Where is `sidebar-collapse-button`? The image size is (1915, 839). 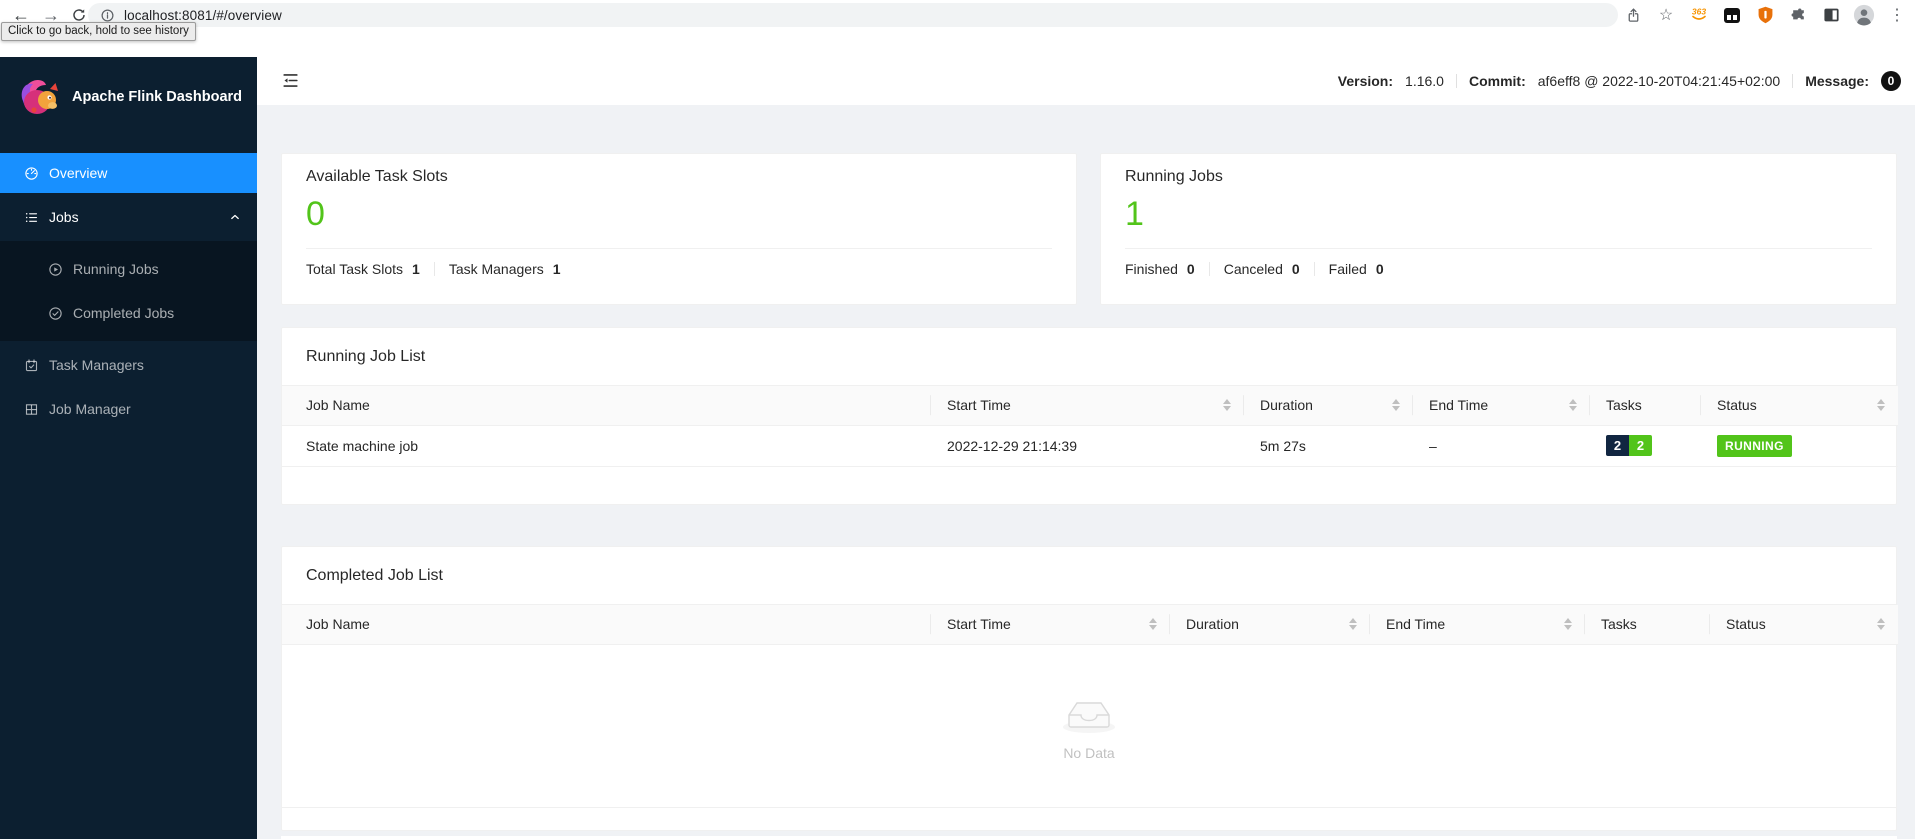
sidebar-collapse-button is located at coordinates (291, 81).